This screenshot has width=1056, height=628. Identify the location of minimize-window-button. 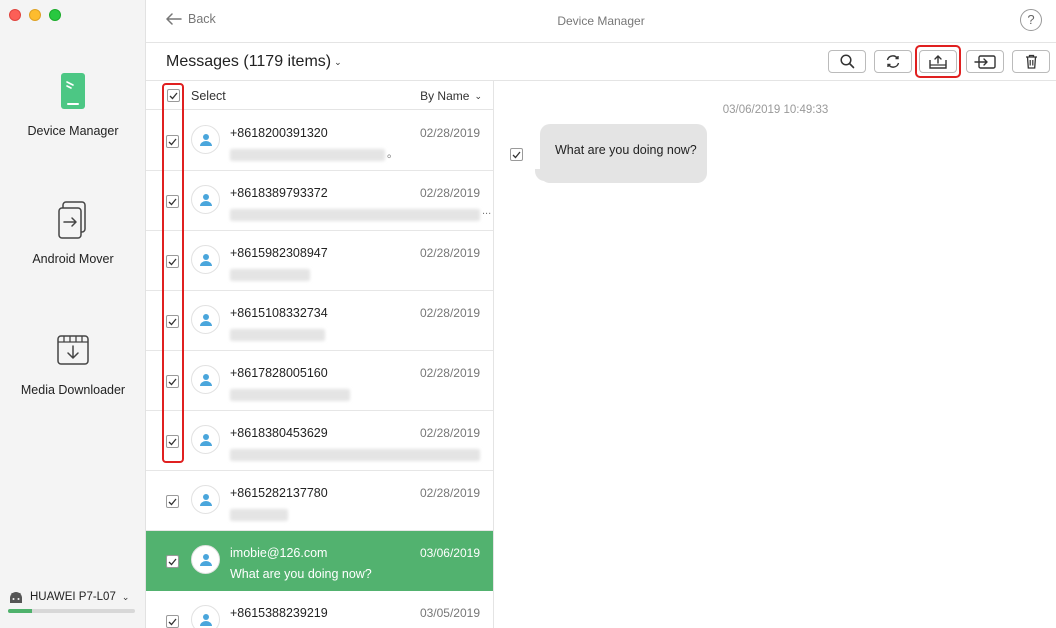
(35, 15).